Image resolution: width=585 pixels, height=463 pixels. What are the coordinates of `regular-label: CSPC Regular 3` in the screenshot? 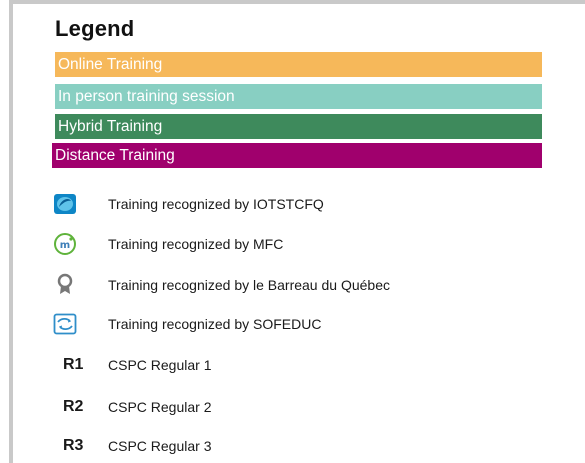 It's located at (160, 446).